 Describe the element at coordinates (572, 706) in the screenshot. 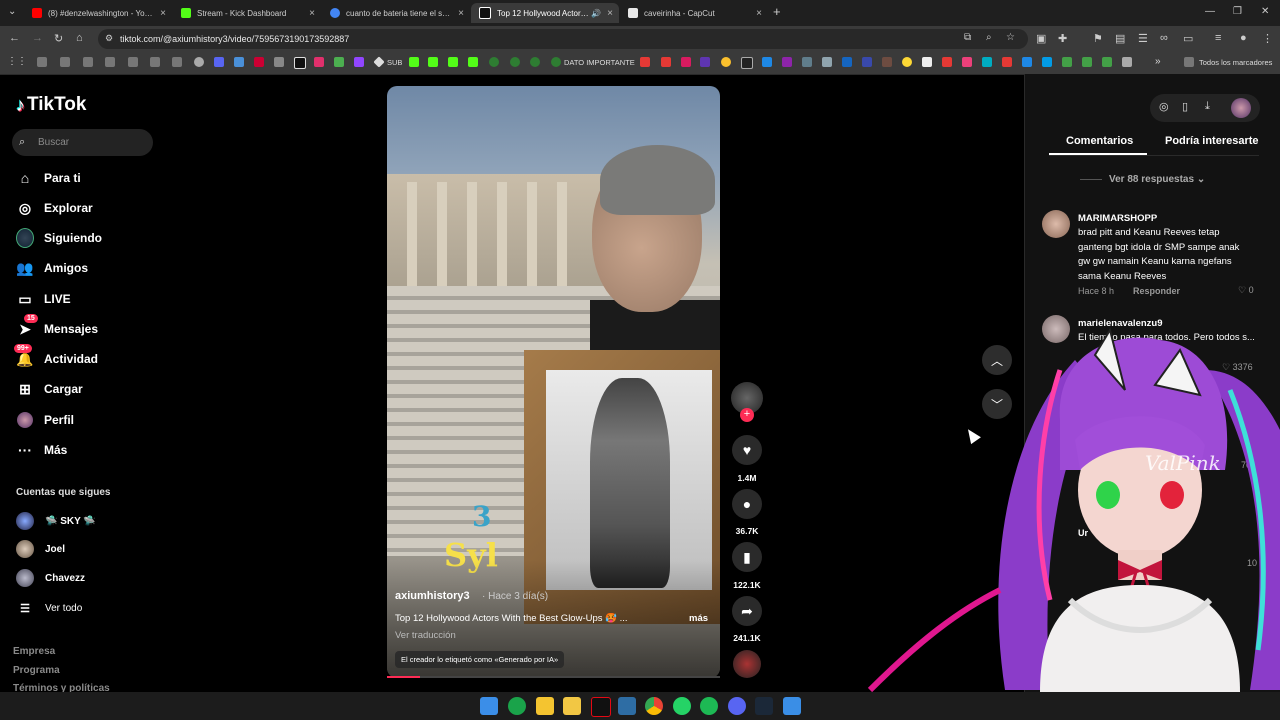

I see `file-explorer-icon` at that location.